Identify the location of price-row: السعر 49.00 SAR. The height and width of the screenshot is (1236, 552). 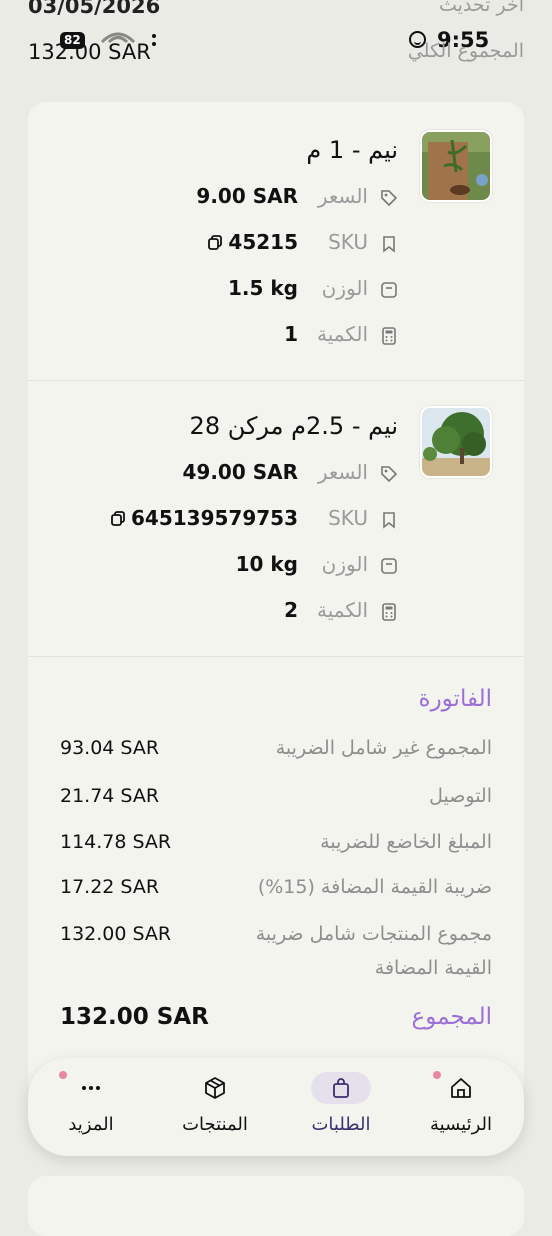
(258, 475).